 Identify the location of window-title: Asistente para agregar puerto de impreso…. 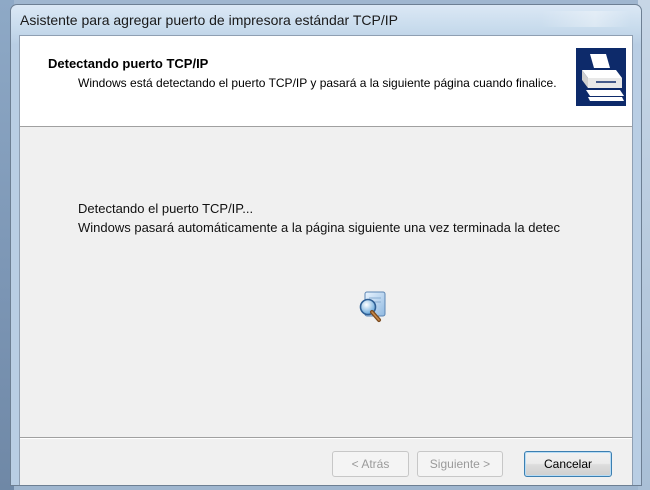
(209, 20).